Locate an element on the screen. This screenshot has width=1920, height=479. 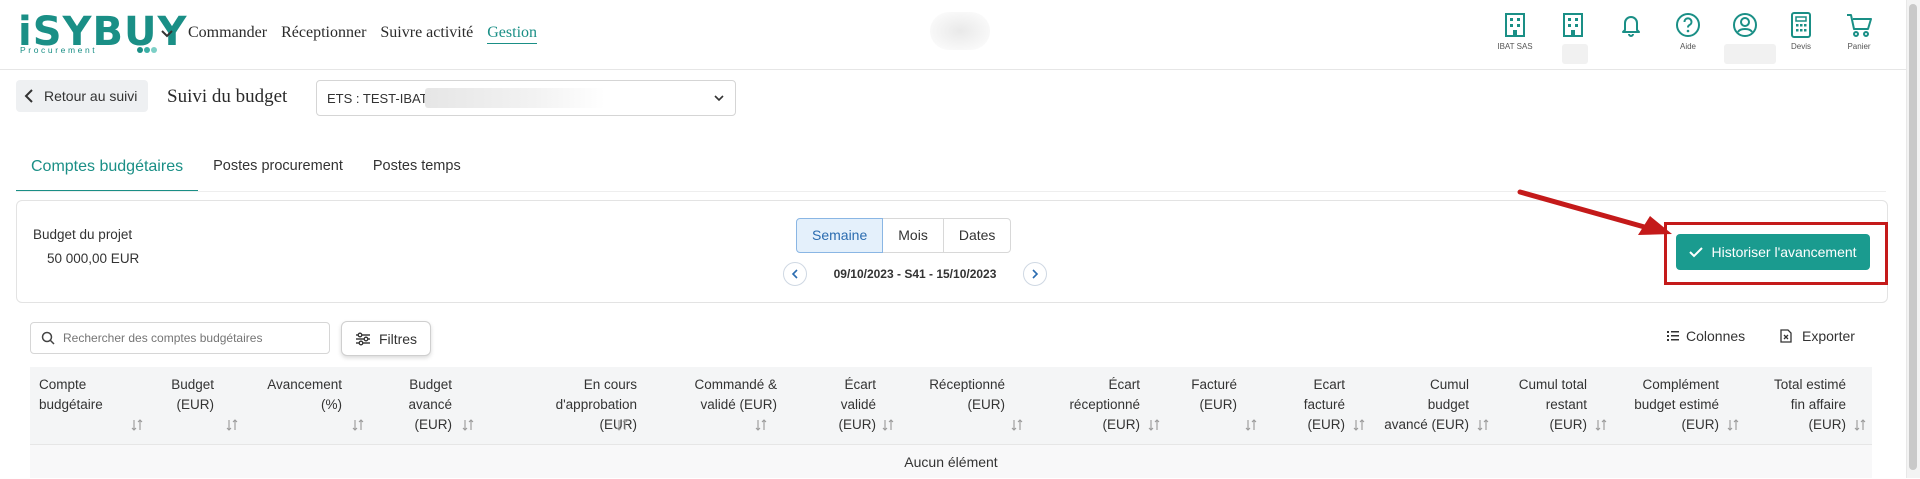
next-period-button is located at coordinates (1034, 274).